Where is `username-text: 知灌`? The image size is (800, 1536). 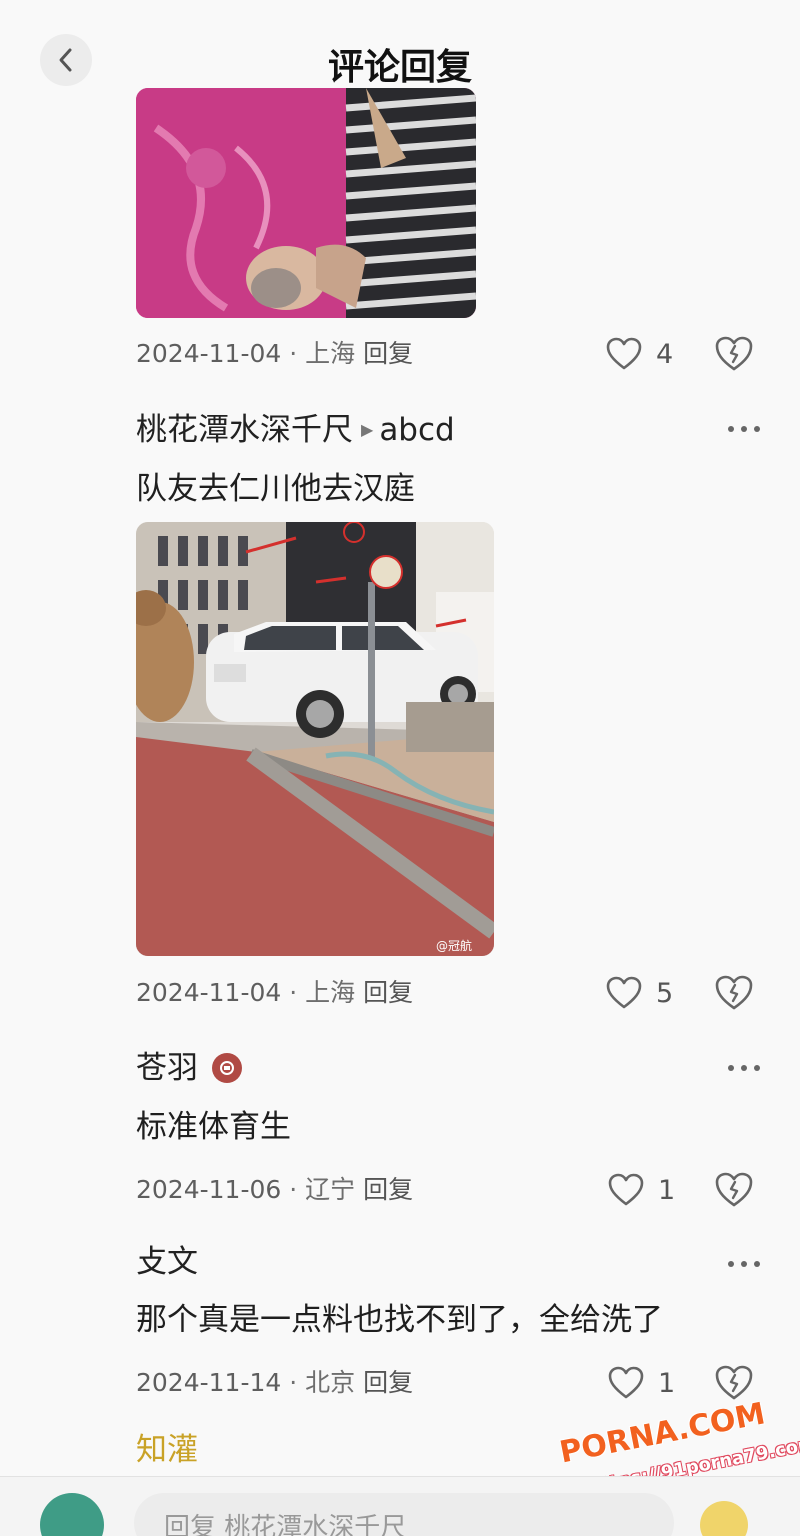
username-text: 知灌 is located at coordinates (167, 1450).